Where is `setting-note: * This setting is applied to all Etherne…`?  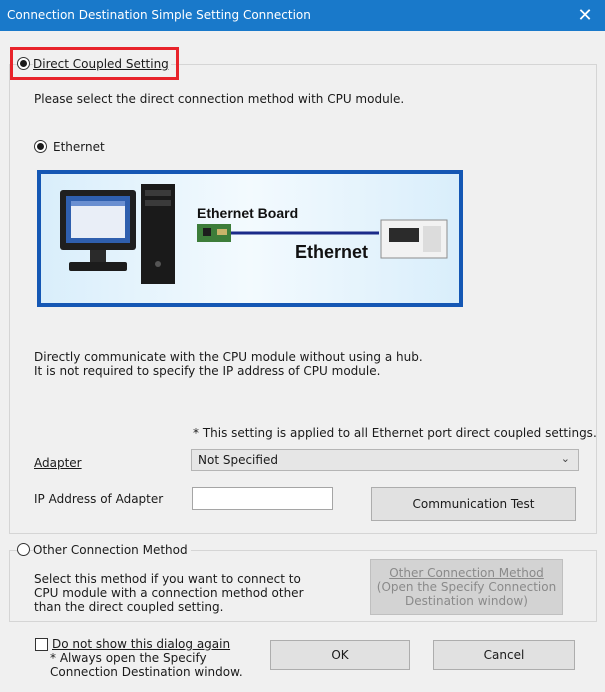 setting-note: * This setting is applied to all Etherne… is located at coordinates (395, 433).